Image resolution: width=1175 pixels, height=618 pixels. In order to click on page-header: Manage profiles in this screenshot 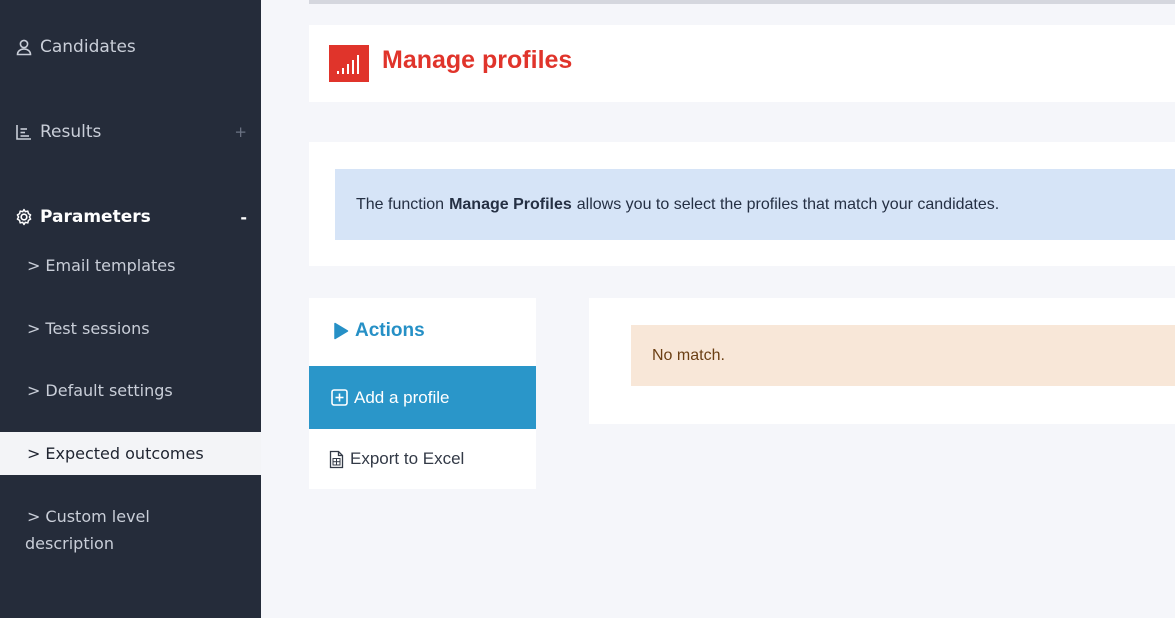, I will do `click(742, 63)`.